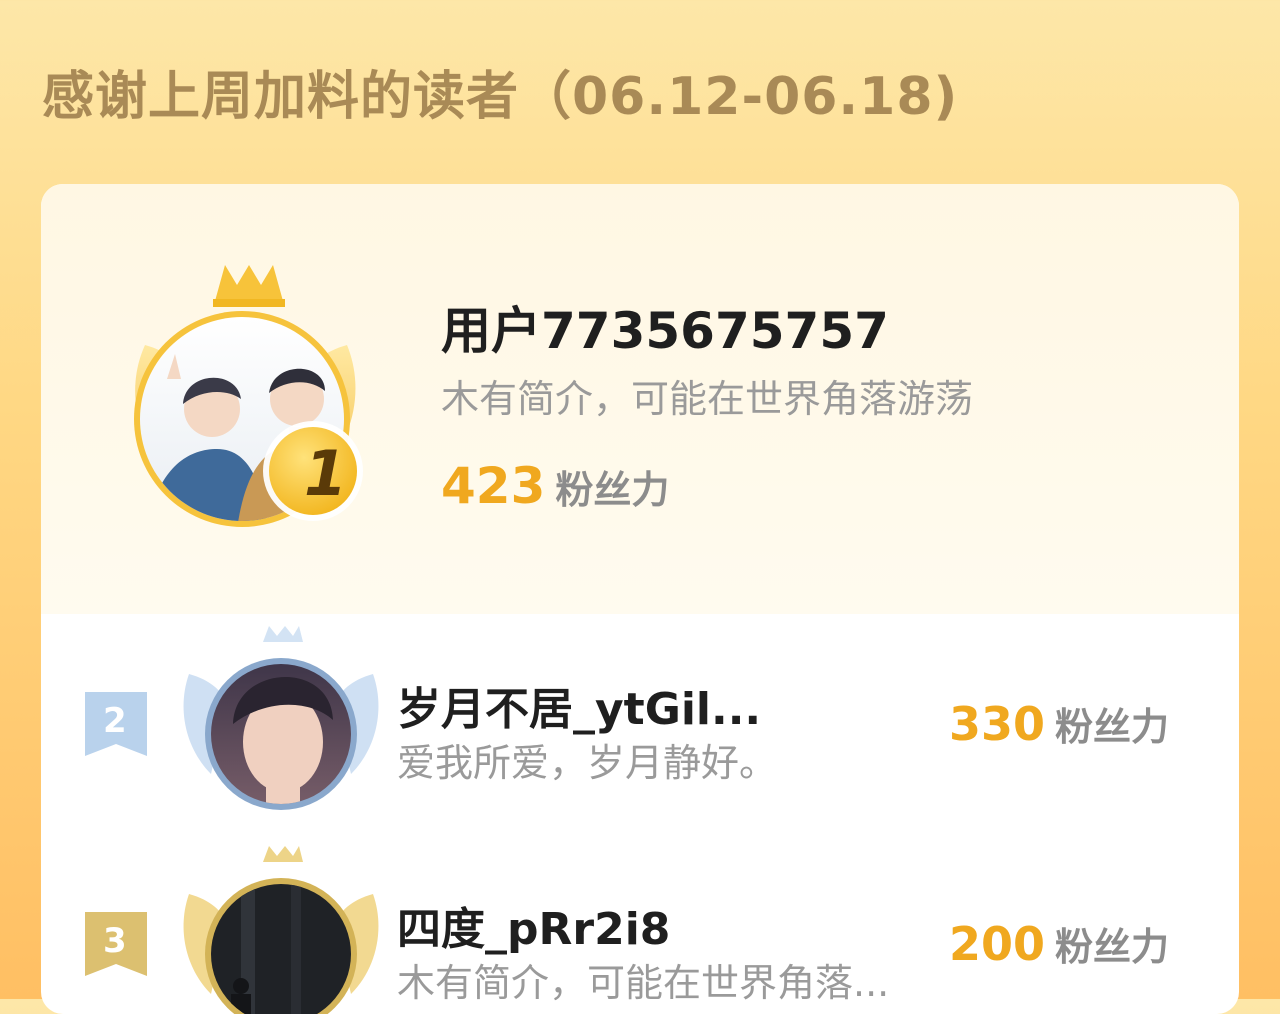 This screenshot has width=1280, height=1014. What do you see at coordinates (493, 486) in the screenshot?
I see `rank-1-score-value: 423` at bounding box center [493, 486].